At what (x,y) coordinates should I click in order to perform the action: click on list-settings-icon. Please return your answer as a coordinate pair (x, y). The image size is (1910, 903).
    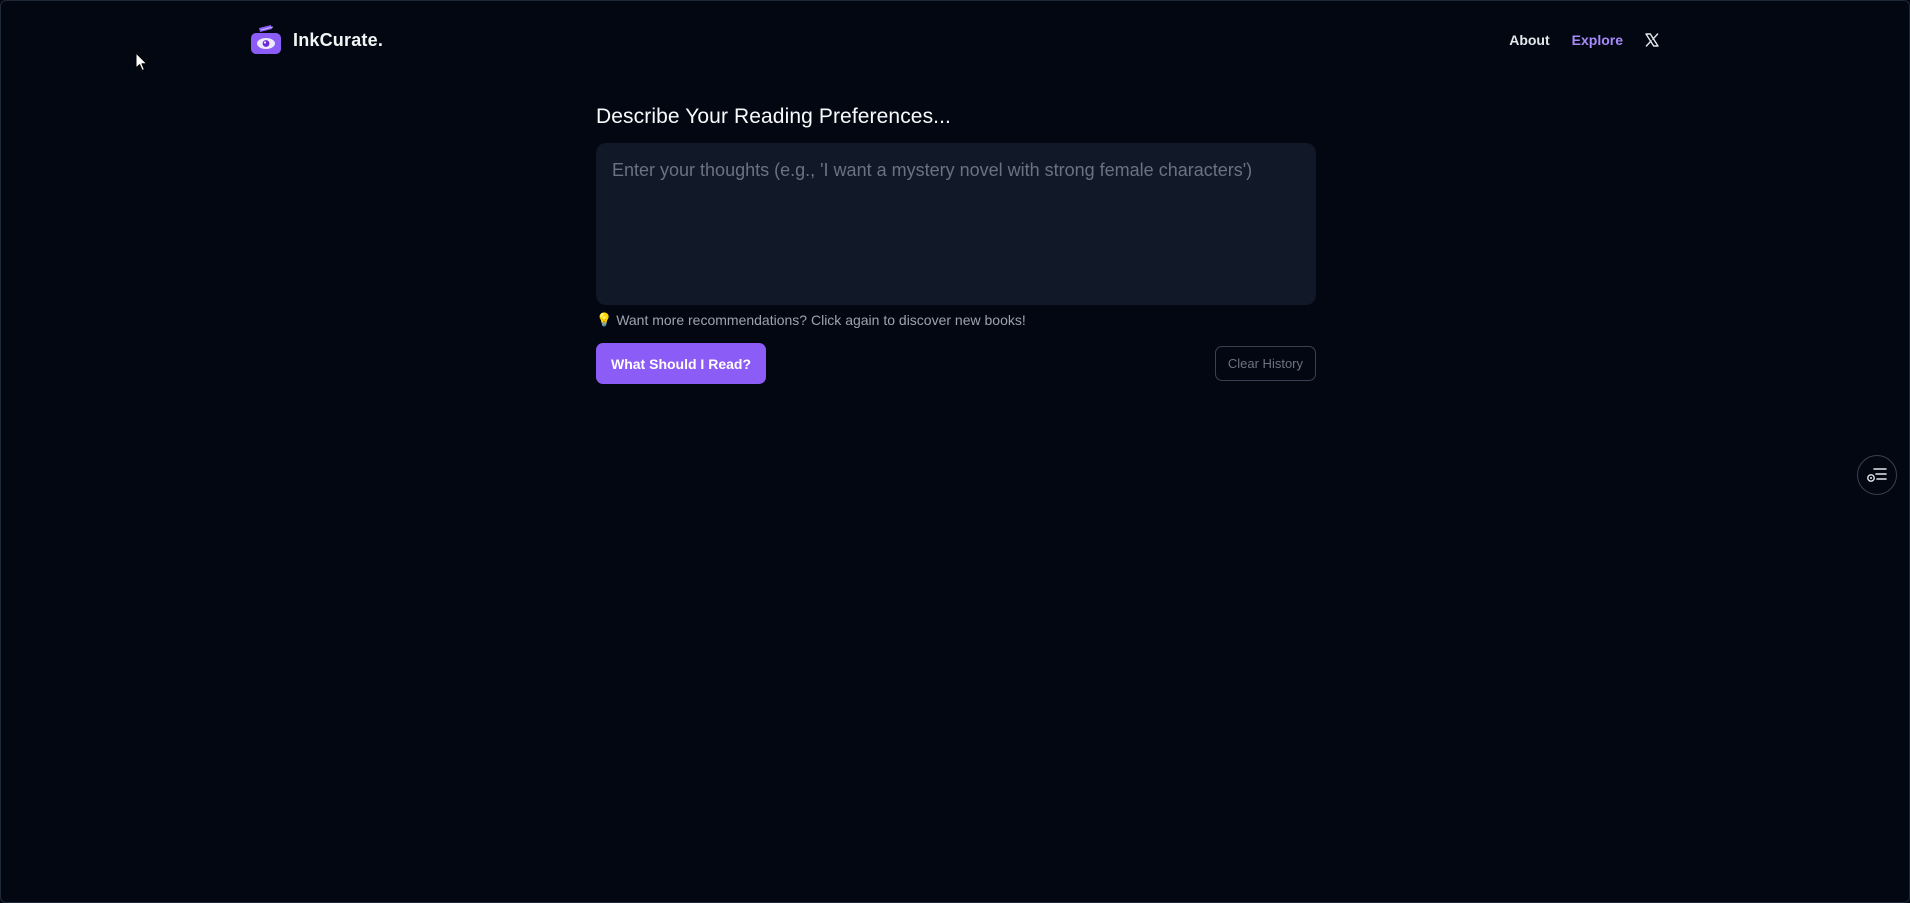
    Looking at the image, I should click on (1877, 475).